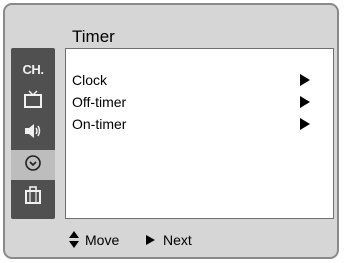 Image resolution: width=344 pixels, height=263 pixels. Describe the element at coordinates (102, 240) in the screenshot. I see `move-label: Move` at that location.